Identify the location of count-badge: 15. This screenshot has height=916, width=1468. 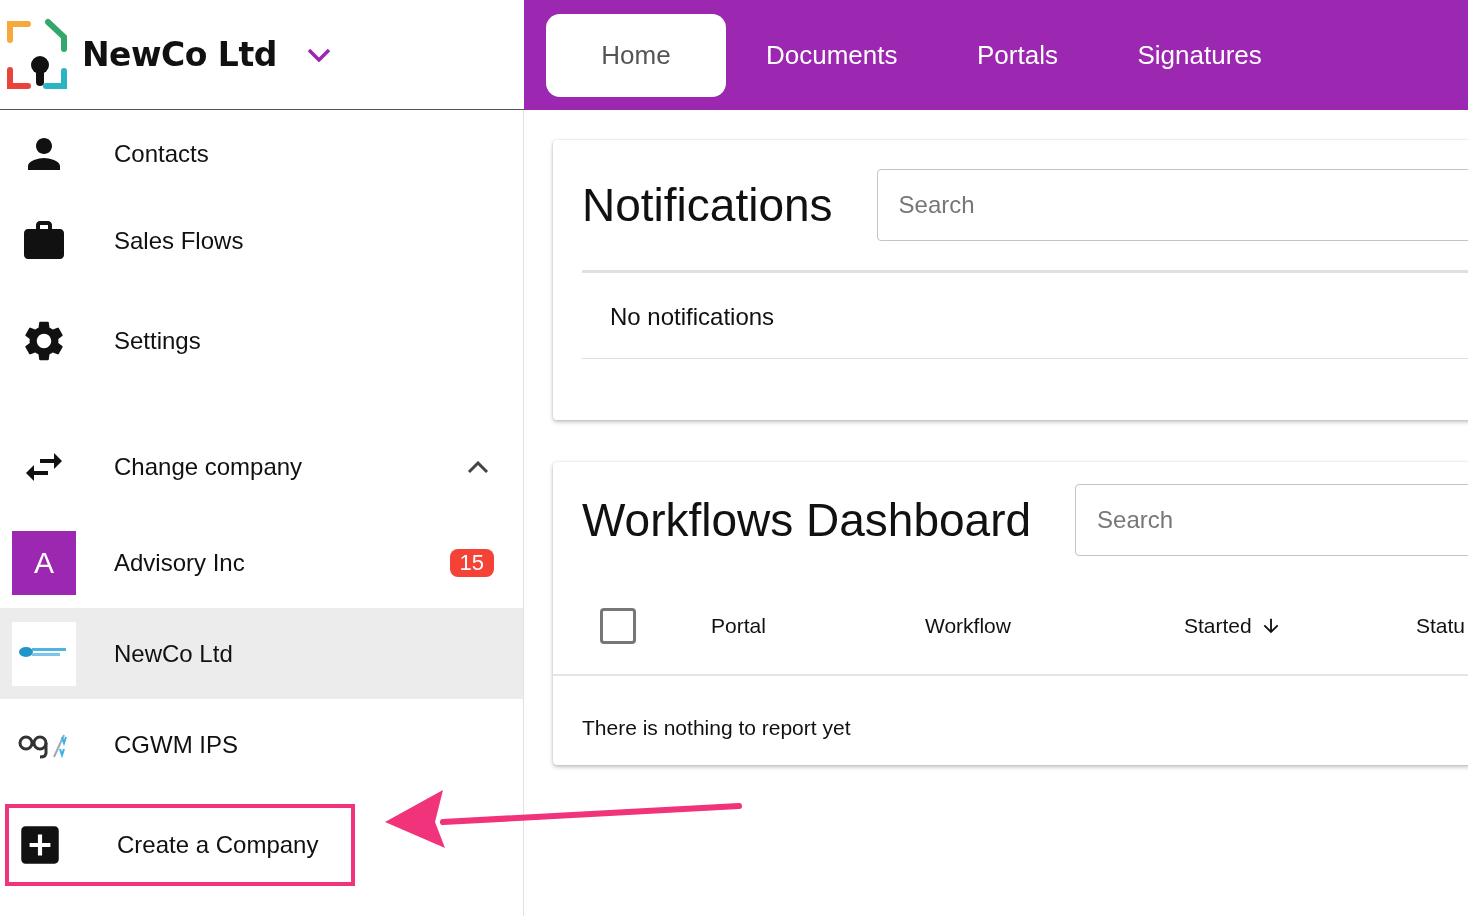
(471, 562).